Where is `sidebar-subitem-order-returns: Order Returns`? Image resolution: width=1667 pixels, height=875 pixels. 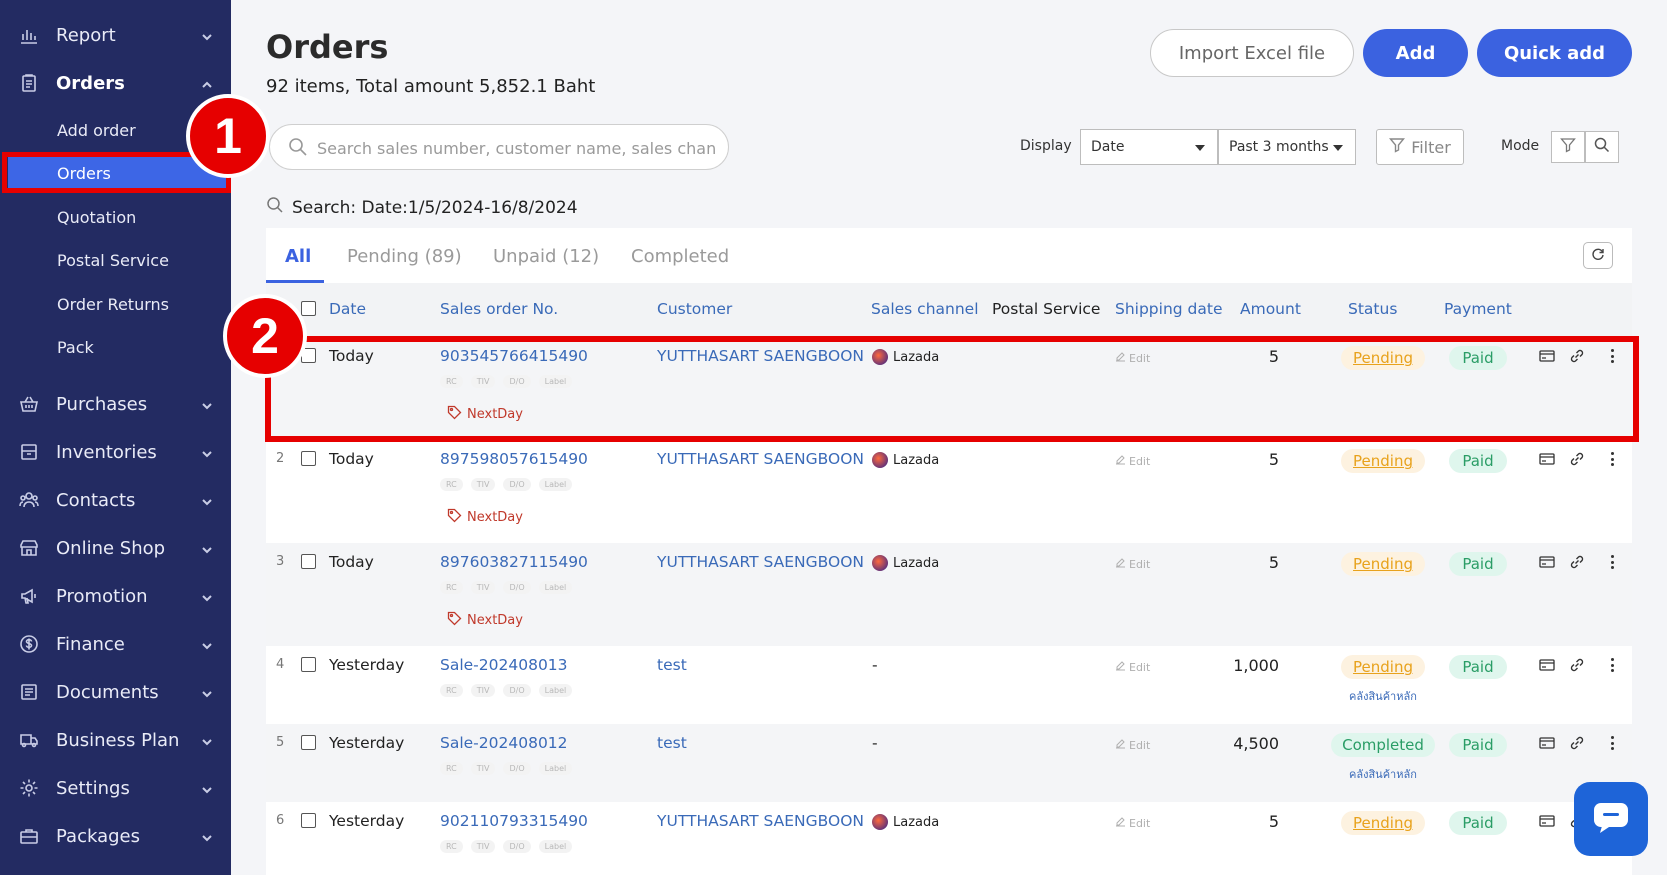 sidebar-subitem-order-returns: Order Returns is located at coordinates (115, 304).